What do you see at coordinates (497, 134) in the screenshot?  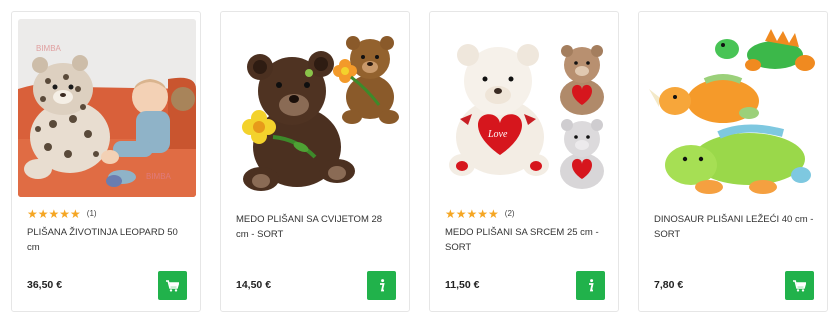 I see `heart-label: Love` at bounding box center [497, 134].